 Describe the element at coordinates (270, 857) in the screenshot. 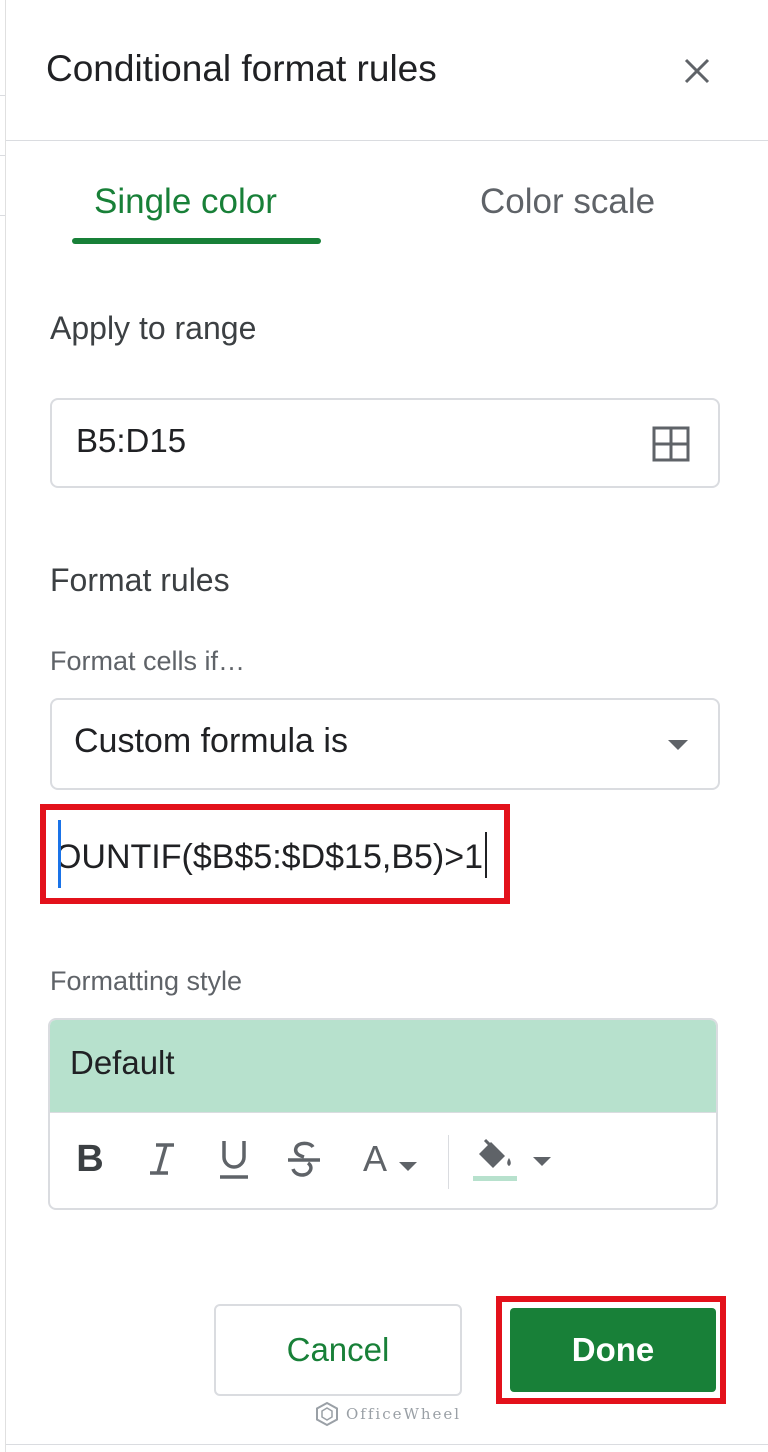

I see `formula-value: OUNTIF($B$5:$D$15,B5)>1` at that location.